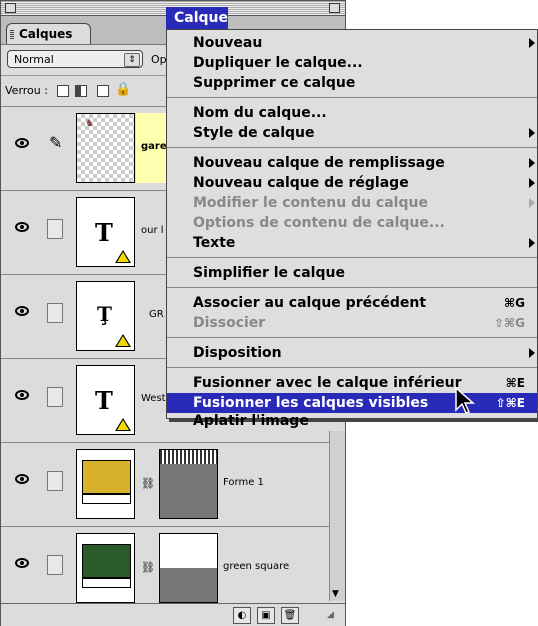 The image size is (538, 626). Describe the element at coordinates (352, 243) in the screenshot. I see `menu-item-texte: Texte` at that location.